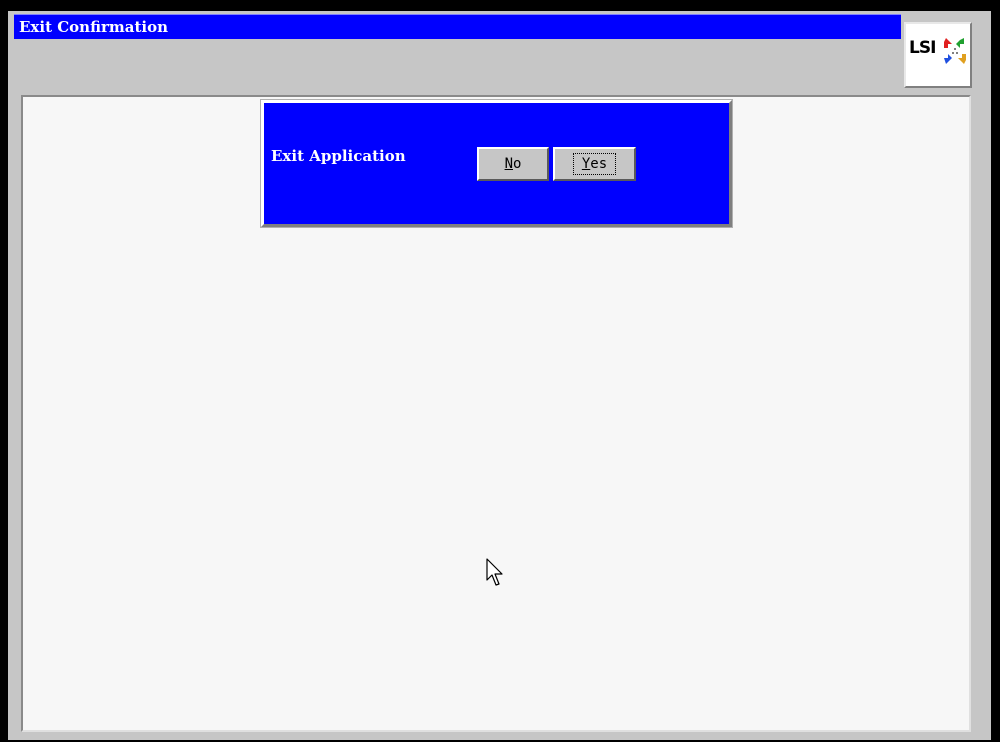  Describe the element at coordinates (457, 64) in the screenshot. I see `header-strip` at that location.